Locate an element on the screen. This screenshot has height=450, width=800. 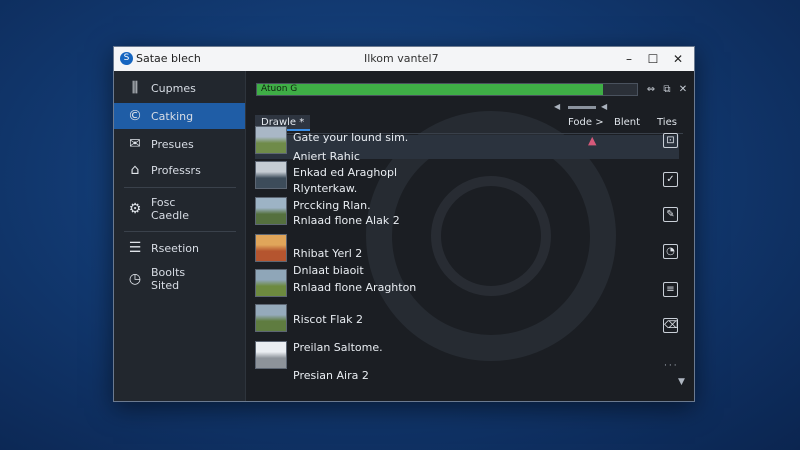
sidebar-item-catking: © Catking is located at coordinates (179, 116).